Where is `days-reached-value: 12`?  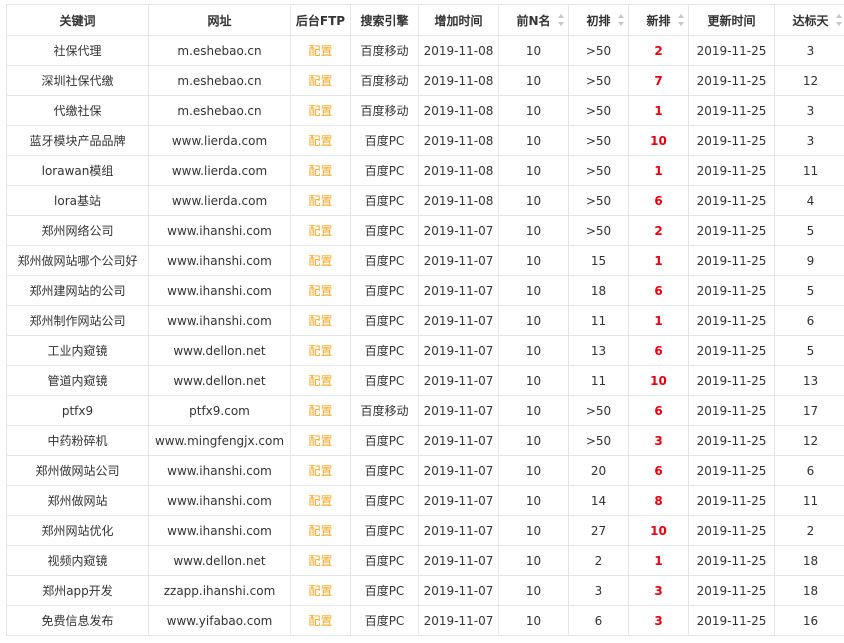 days-reached-value: 12 is located at coordinates (810, 80).